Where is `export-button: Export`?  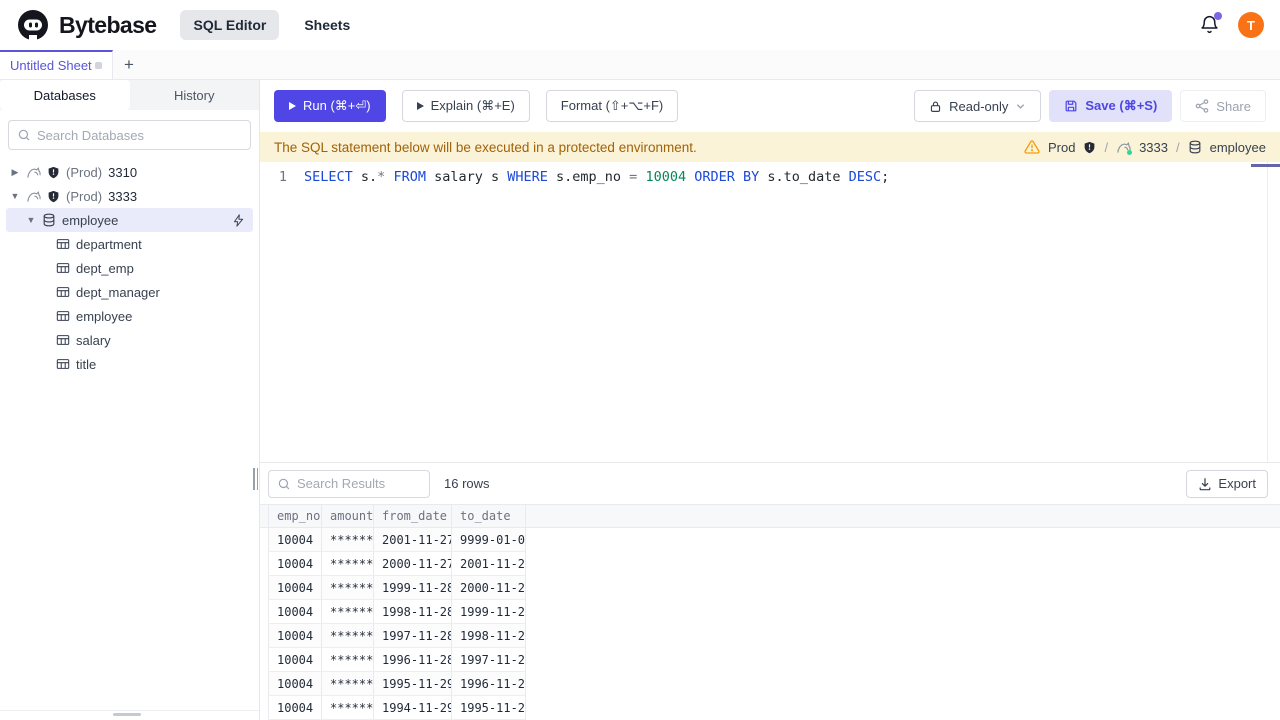
export-button: Export is located at coordinates (1227, 483).